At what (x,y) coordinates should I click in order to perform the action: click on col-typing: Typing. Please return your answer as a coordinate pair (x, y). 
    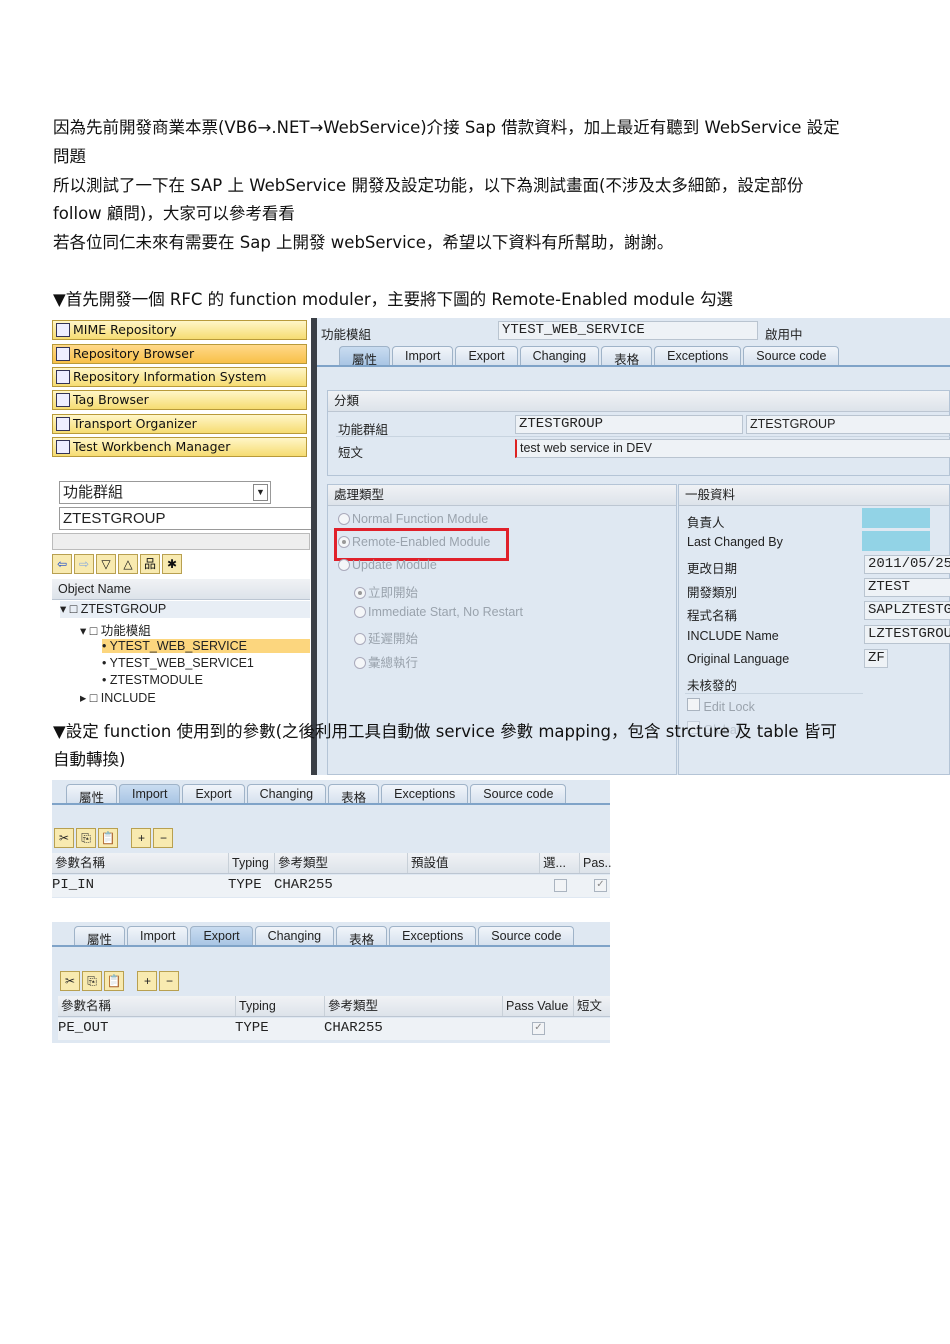
    Looking at the image, I should click on (255, 1006).